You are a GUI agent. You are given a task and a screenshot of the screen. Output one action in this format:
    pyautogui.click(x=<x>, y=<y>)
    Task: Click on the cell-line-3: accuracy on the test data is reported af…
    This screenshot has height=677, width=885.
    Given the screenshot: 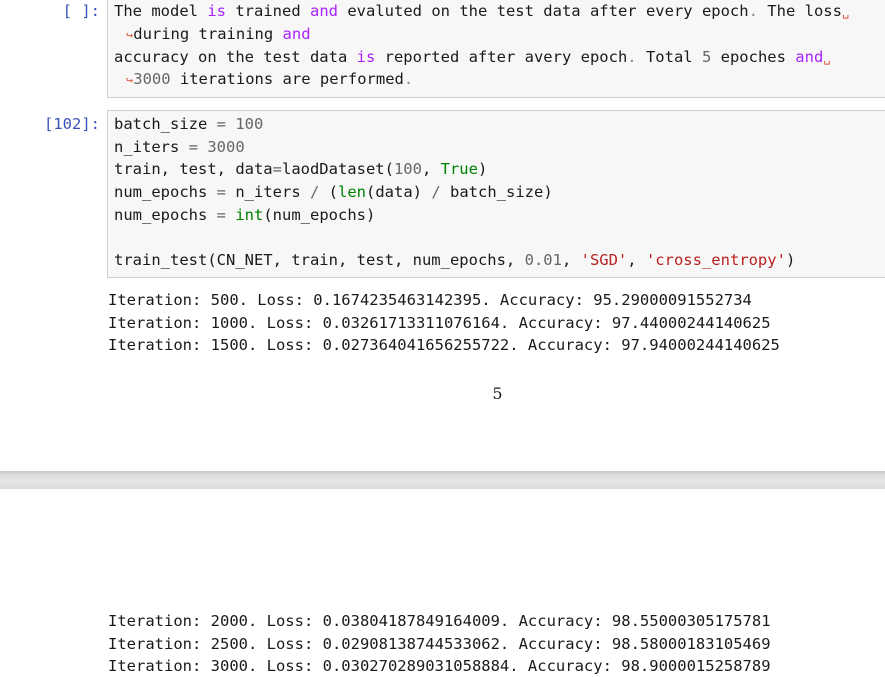 What is the action you would take?
    pyautogui.click(x=472, y=57)
    